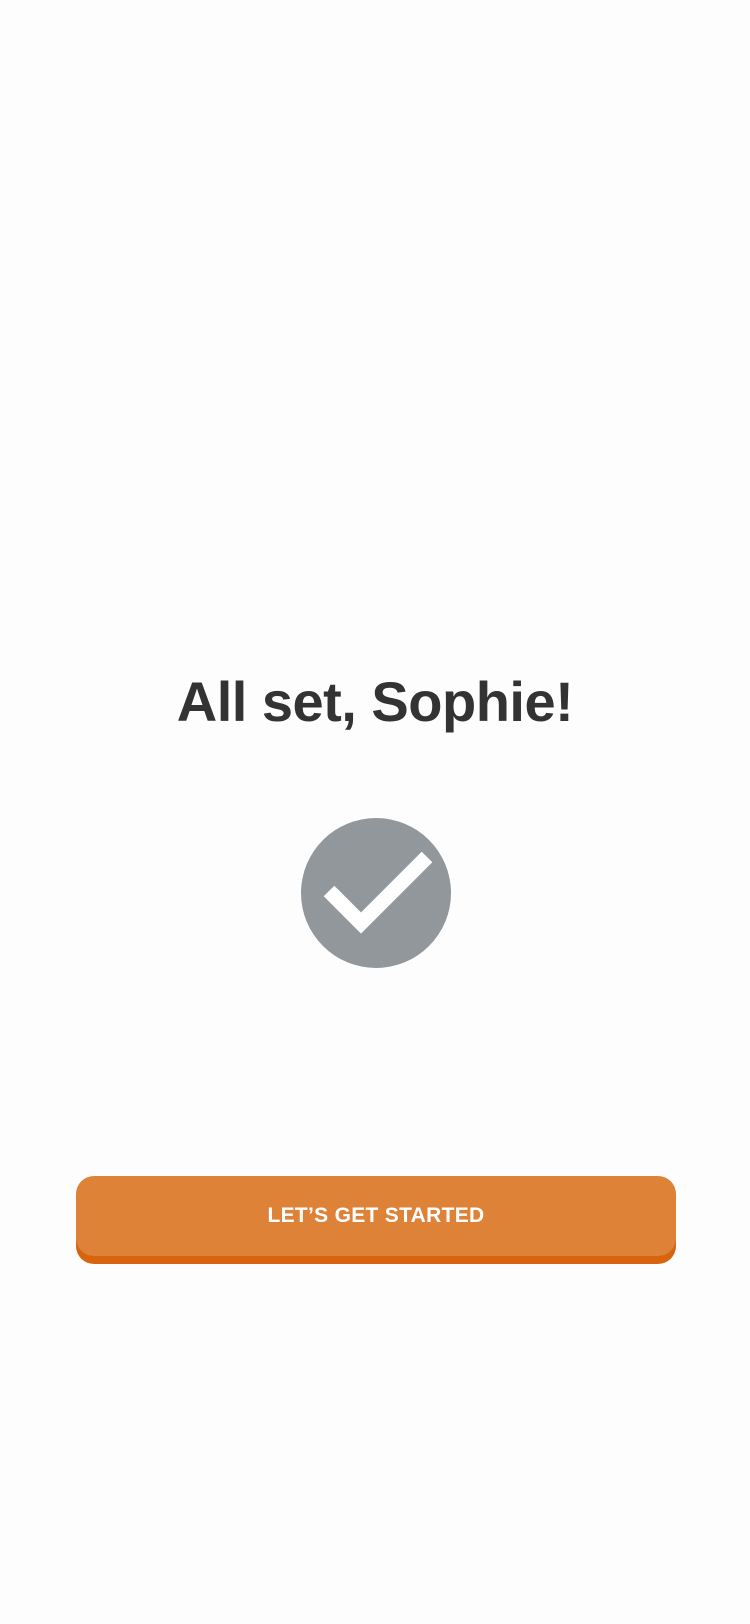 The height and width of the screenshot is (1624, 750). I want to click on check-circle-icon, so click(376, 893).